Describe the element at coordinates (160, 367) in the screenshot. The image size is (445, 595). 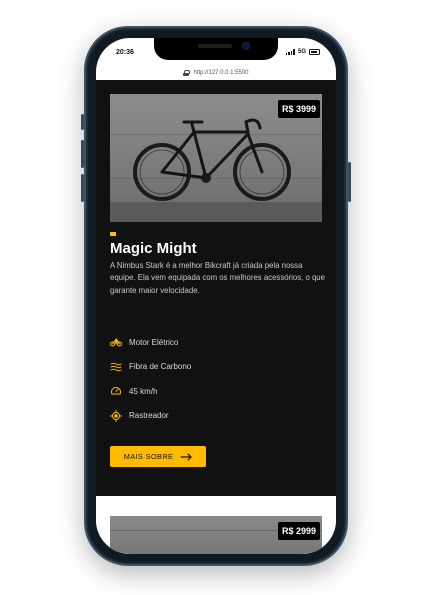
I see `feature-label: Fibra de Carbono` at that location.